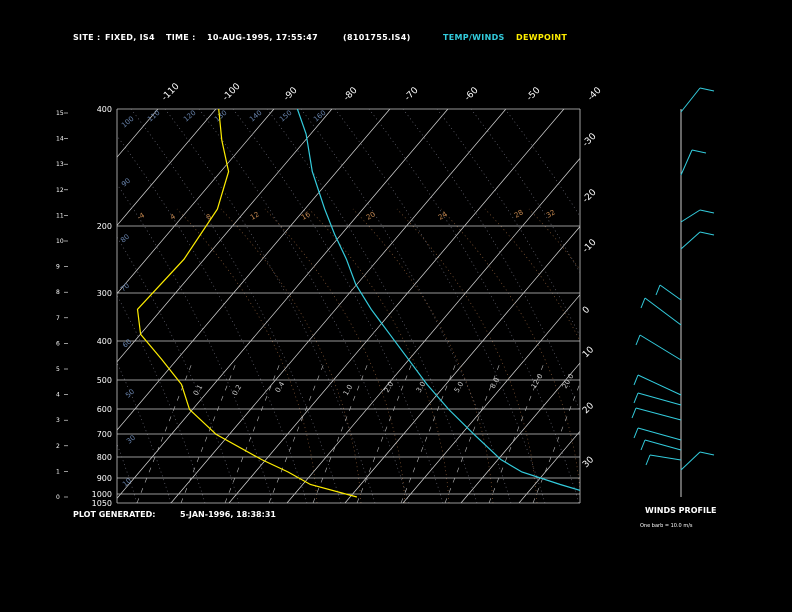 This screenshot has width=792, height=612. I want to click on isotherm-top-label: -40, so click(595, 94).